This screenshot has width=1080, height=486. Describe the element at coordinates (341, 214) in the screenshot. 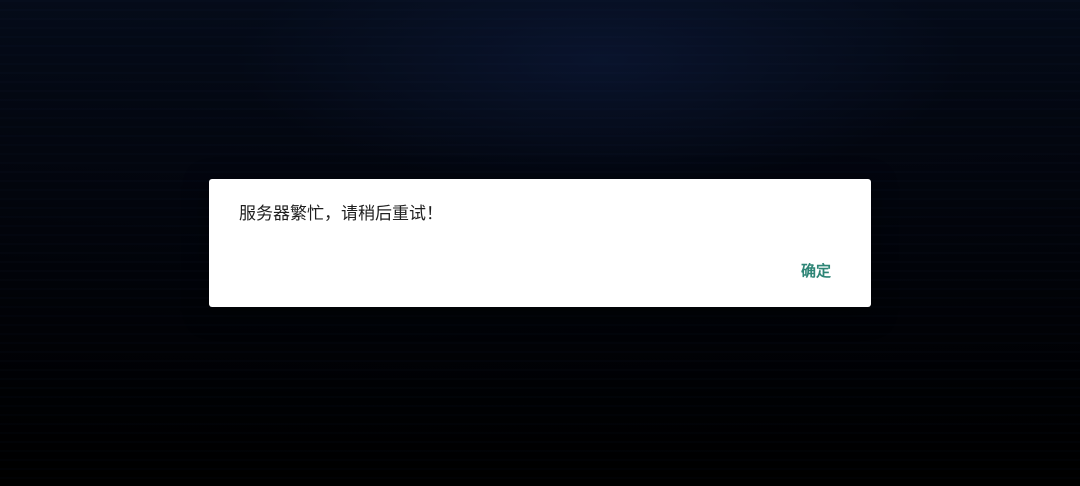

I see `dialog-message: 服务器繁忙，请稍后重试！` at that location.